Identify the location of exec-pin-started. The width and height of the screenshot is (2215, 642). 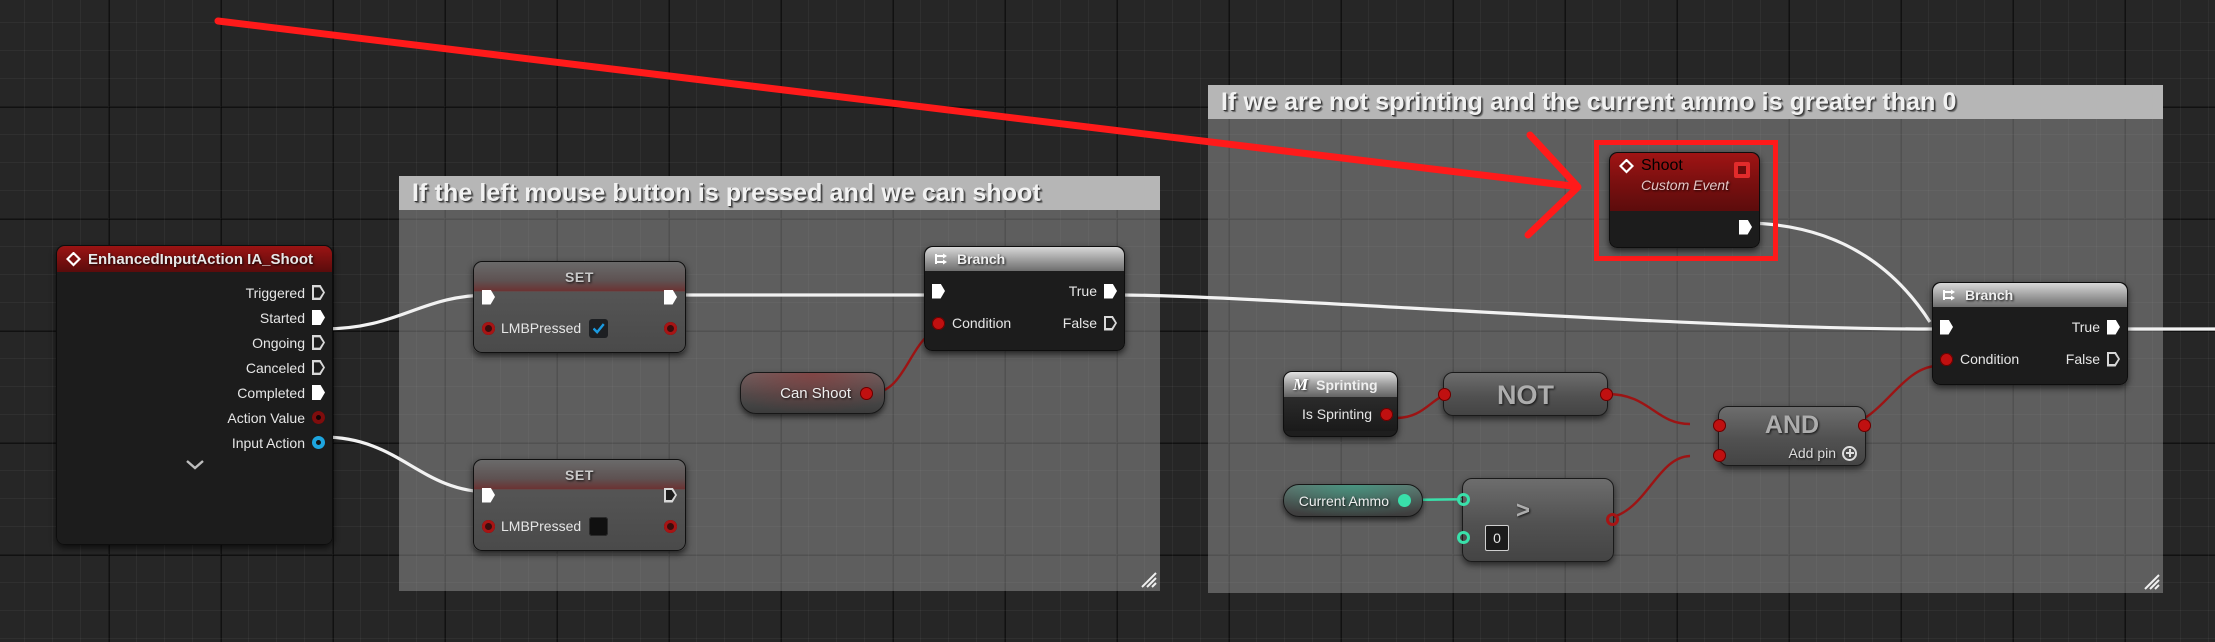
(318, 317).